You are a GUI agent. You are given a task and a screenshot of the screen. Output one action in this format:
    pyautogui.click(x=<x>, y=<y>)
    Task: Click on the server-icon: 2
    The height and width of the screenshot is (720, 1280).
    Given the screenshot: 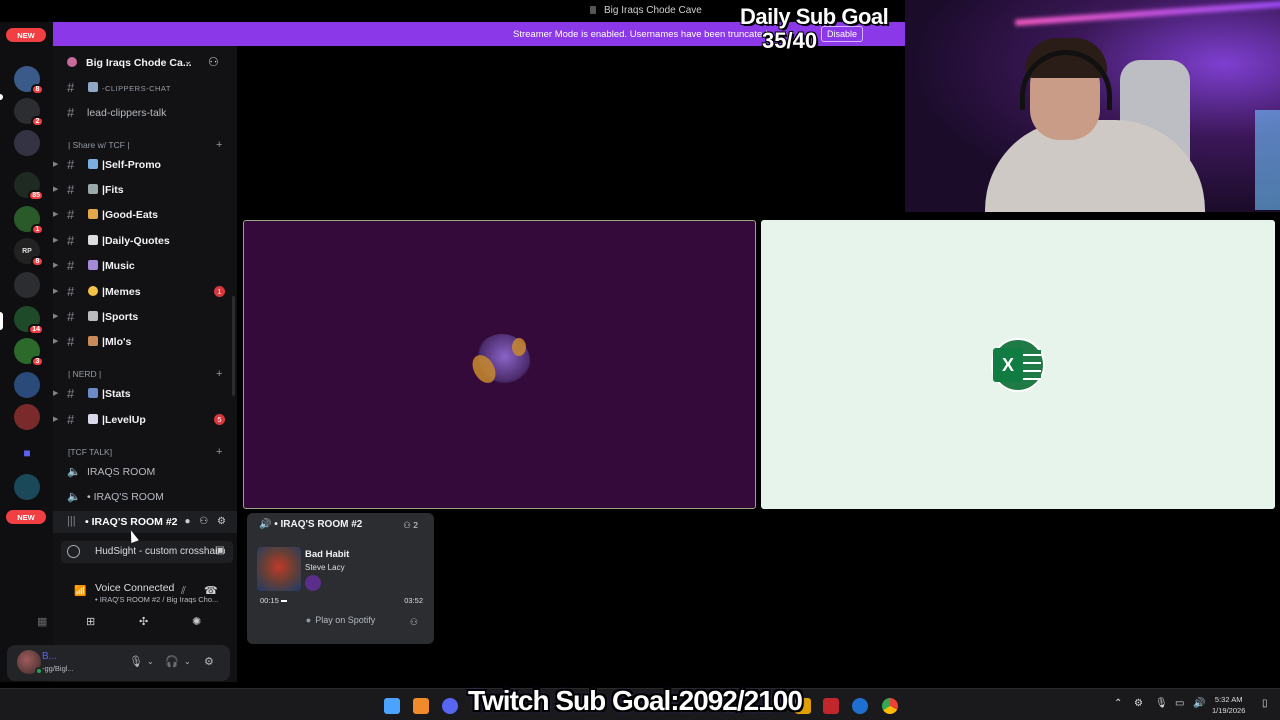 What is the action you would take?
    pyautogui.click(x=29, y=112)
    